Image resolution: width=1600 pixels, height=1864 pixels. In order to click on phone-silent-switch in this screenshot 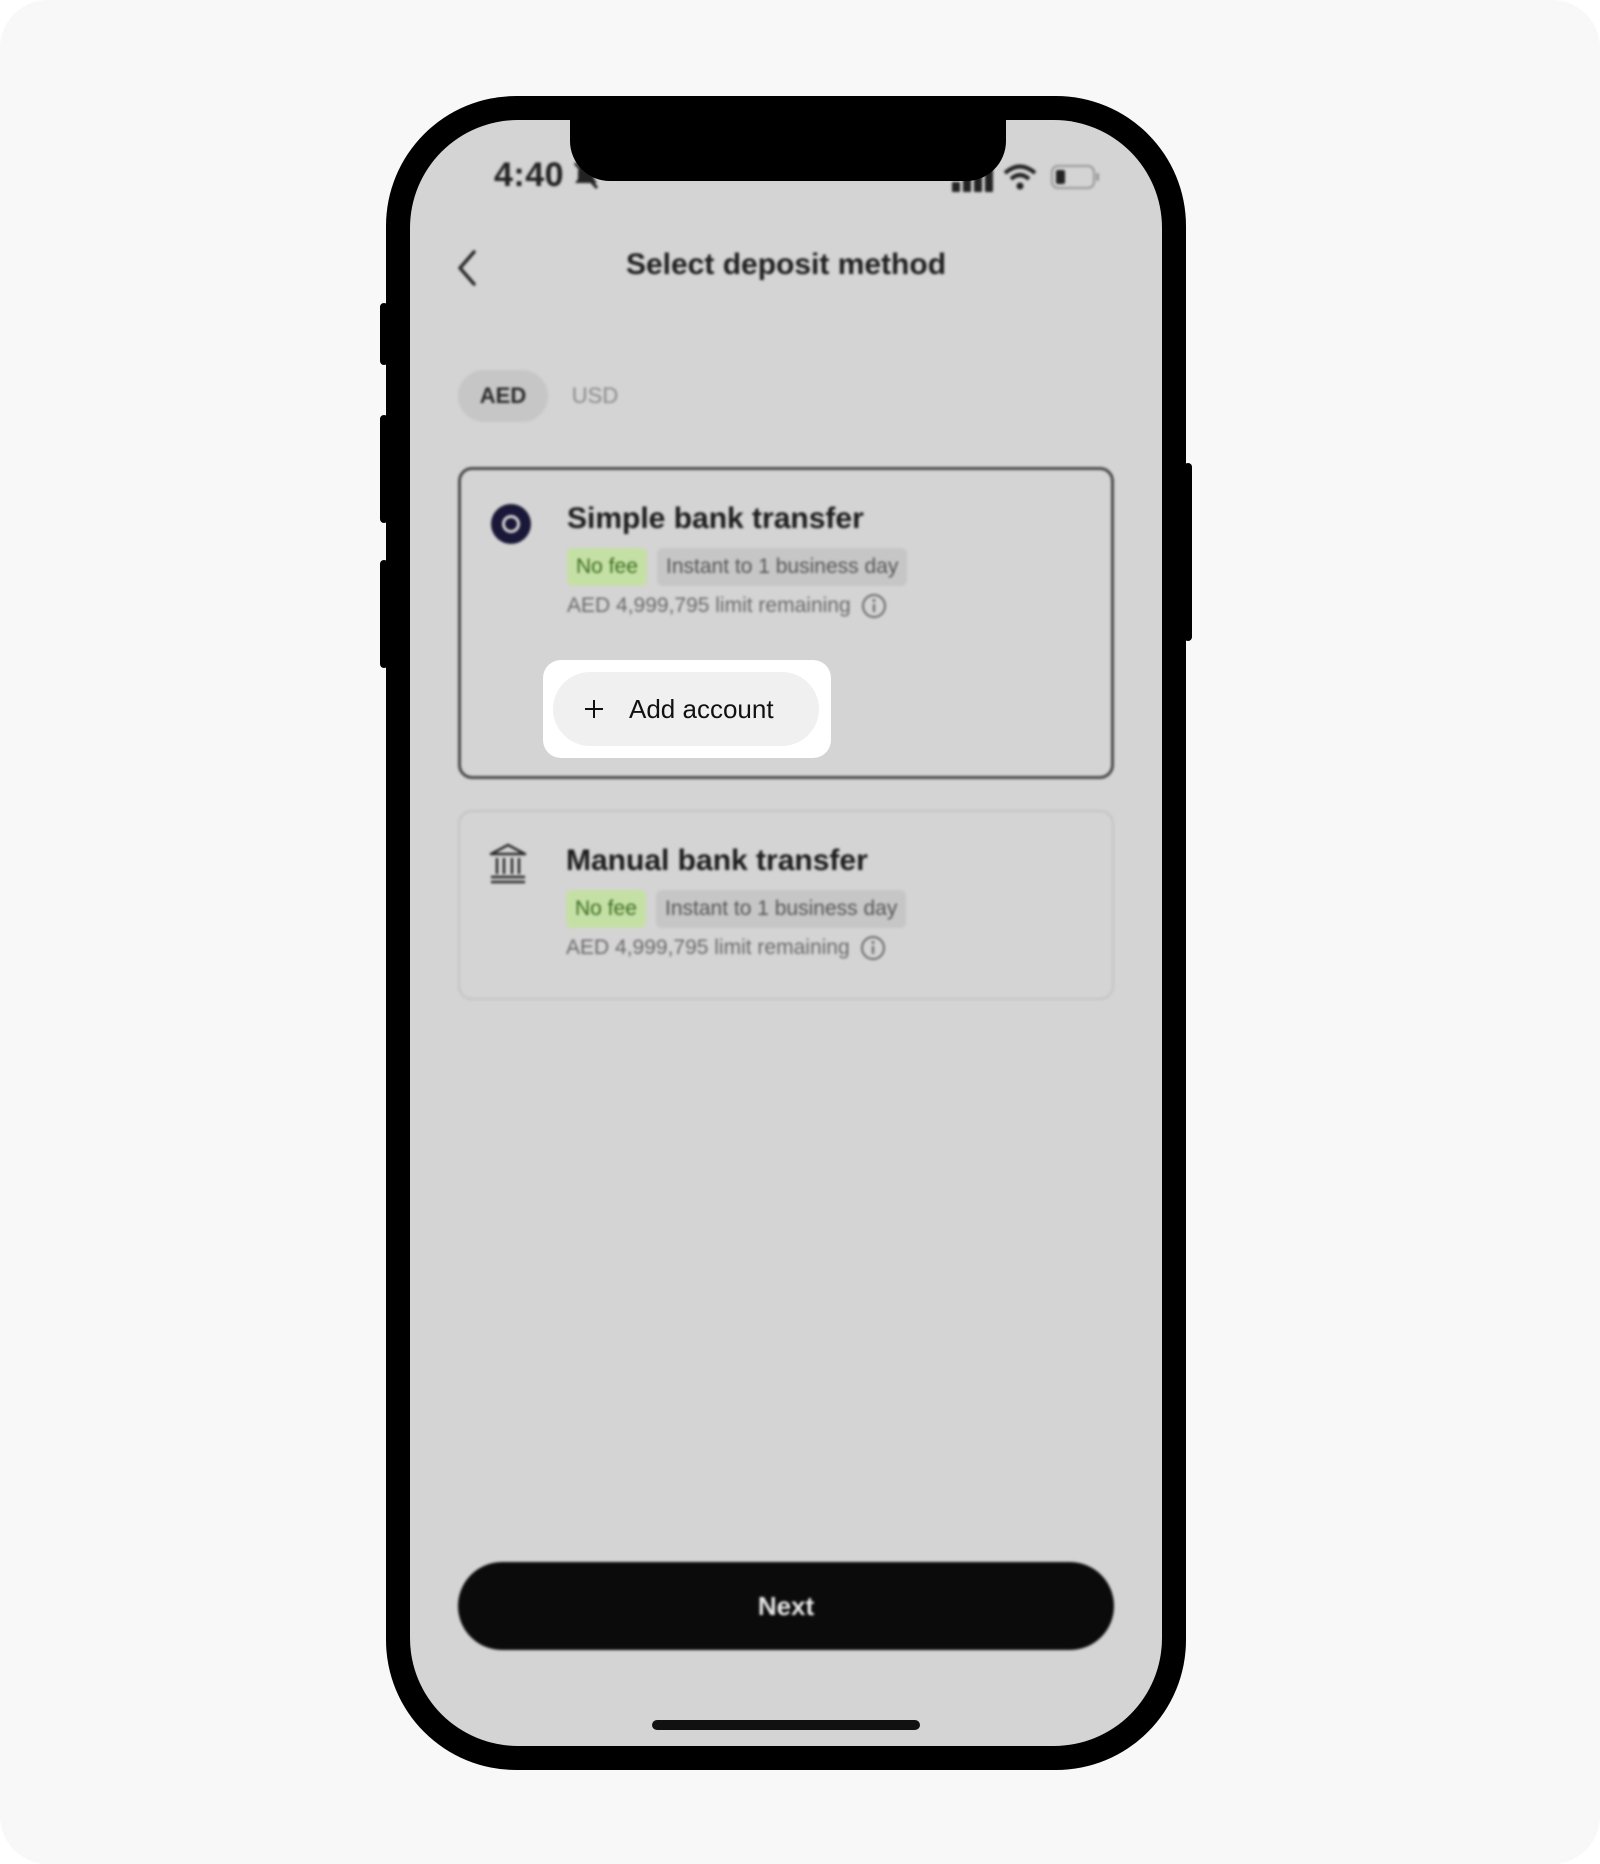, I will do `click(384, 334)`.